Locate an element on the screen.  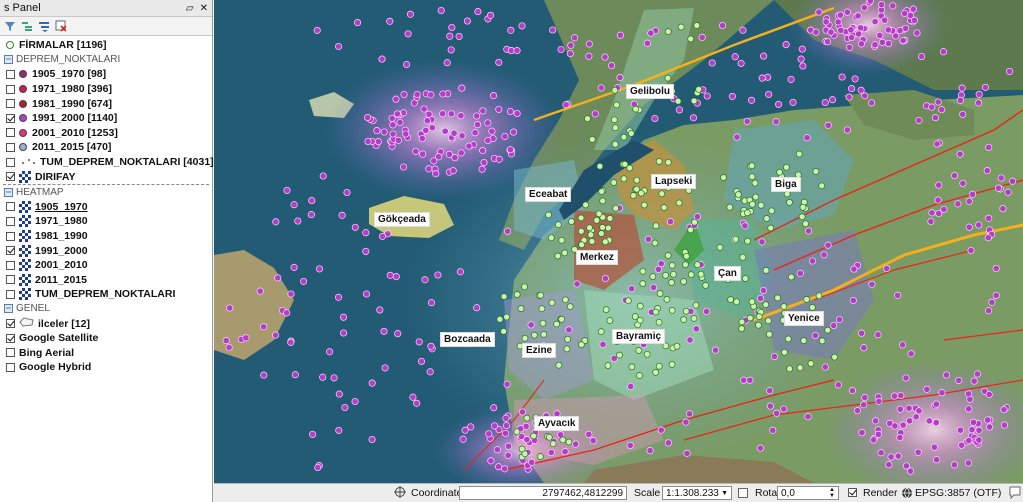
messages-icon is located at coordinates (1015, 494).